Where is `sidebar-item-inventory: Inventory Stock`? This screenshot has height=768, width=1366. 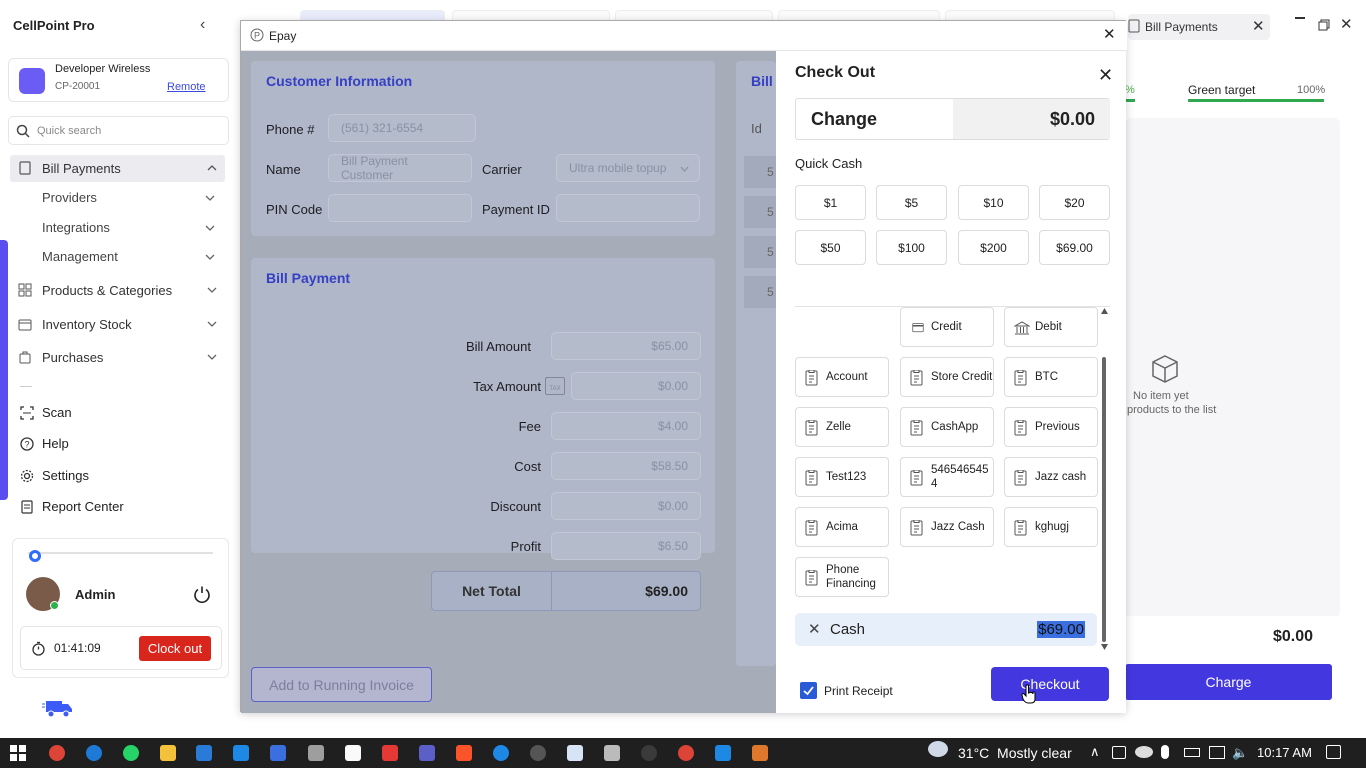 sidebar-item-inventory: Inventory Stock is located at coordinates (117, 324).